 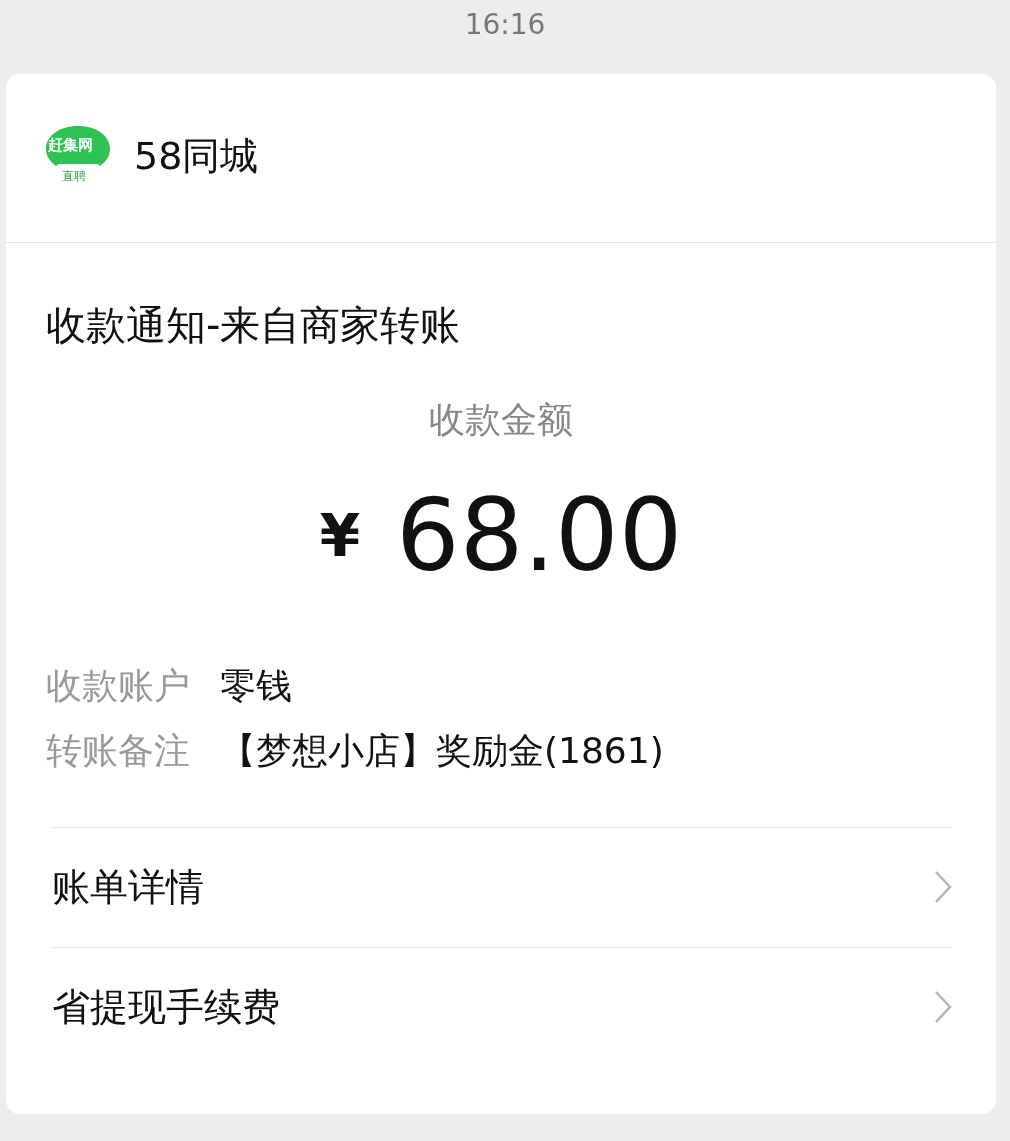 What do you see at coordinates (78, 156) in the screenshot?
I see `logo-icon: 赶集网 直聘` at bounding box center [78, 156].